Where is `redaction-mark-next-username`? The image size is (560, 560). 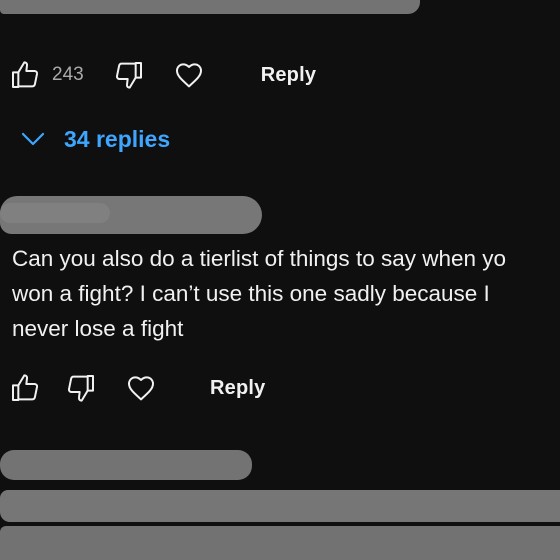 redaction-mark-next-username is located at coordinates (126, 465).